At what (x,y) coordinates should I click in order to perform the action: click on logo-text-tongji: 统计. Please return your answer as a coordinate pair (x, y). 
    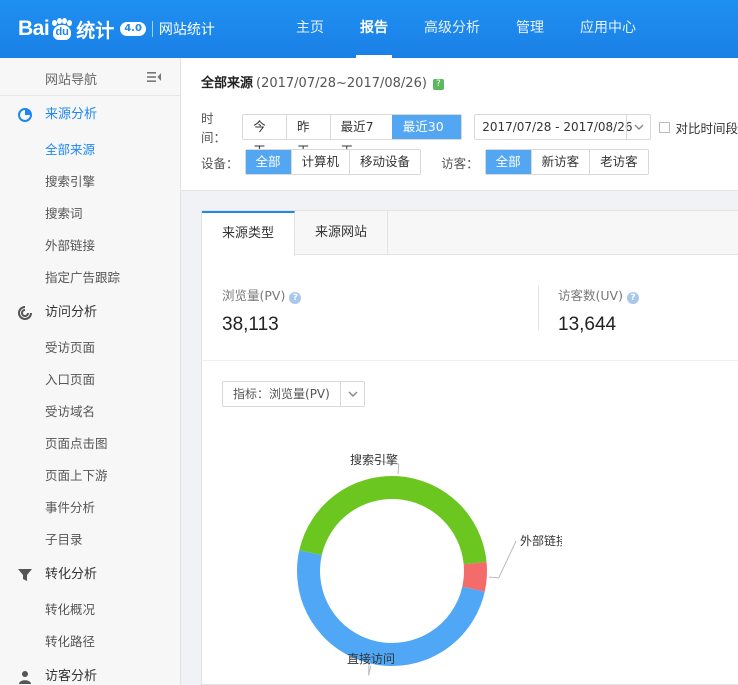
    Looking at the image, I should click on (95, 30).